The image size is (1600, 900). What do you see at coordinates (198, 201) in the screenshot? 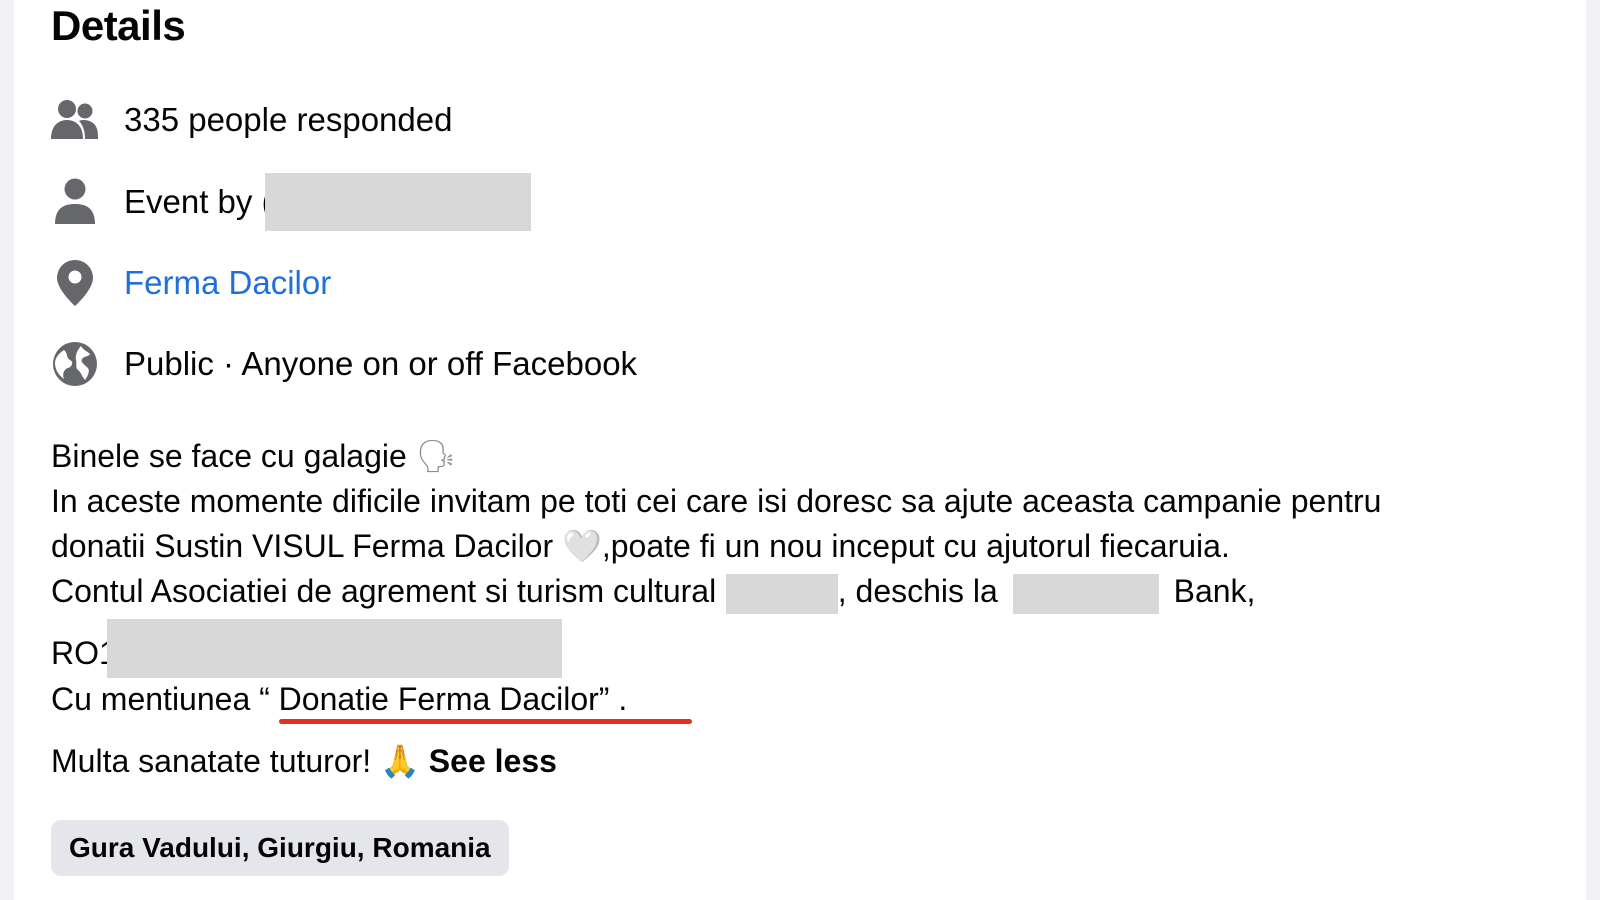
I see `event-by-label: Event by (` at bounding box center [198, 201].